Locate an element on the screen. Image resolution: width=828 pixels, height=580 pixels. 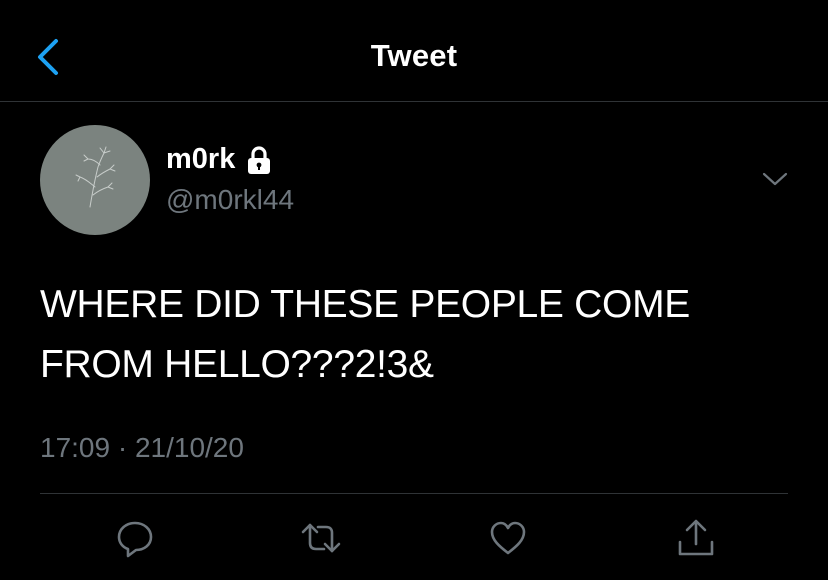
author-name: m0rk is located at coordinates (200, 159).